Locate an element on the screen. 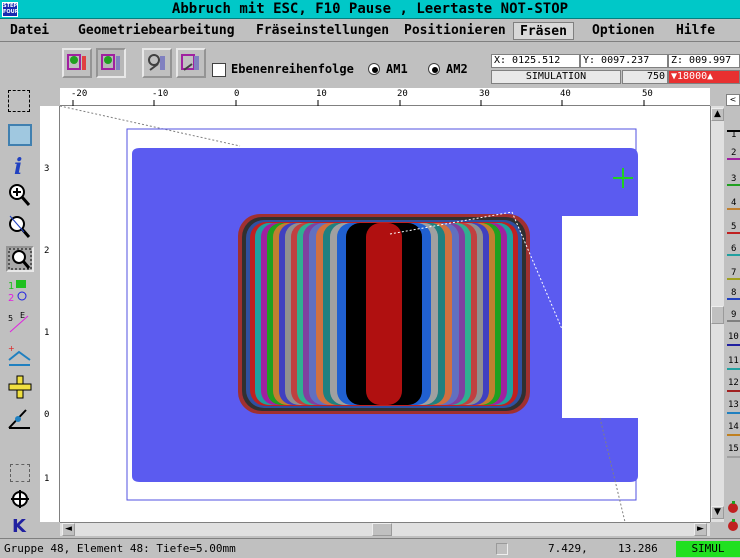 The width and height of the screenshot is (740, 558). speed-display: 750 is located at coordinates (645, 77).